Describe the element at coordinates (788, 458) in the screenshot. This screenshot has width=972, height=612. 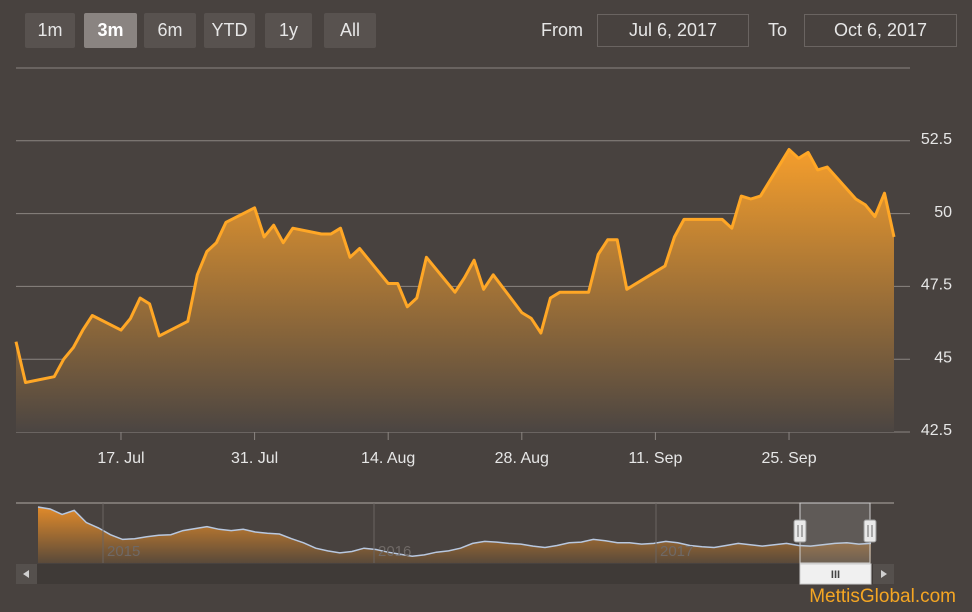
I see `x-tick-label: 25. Sep` at that location.